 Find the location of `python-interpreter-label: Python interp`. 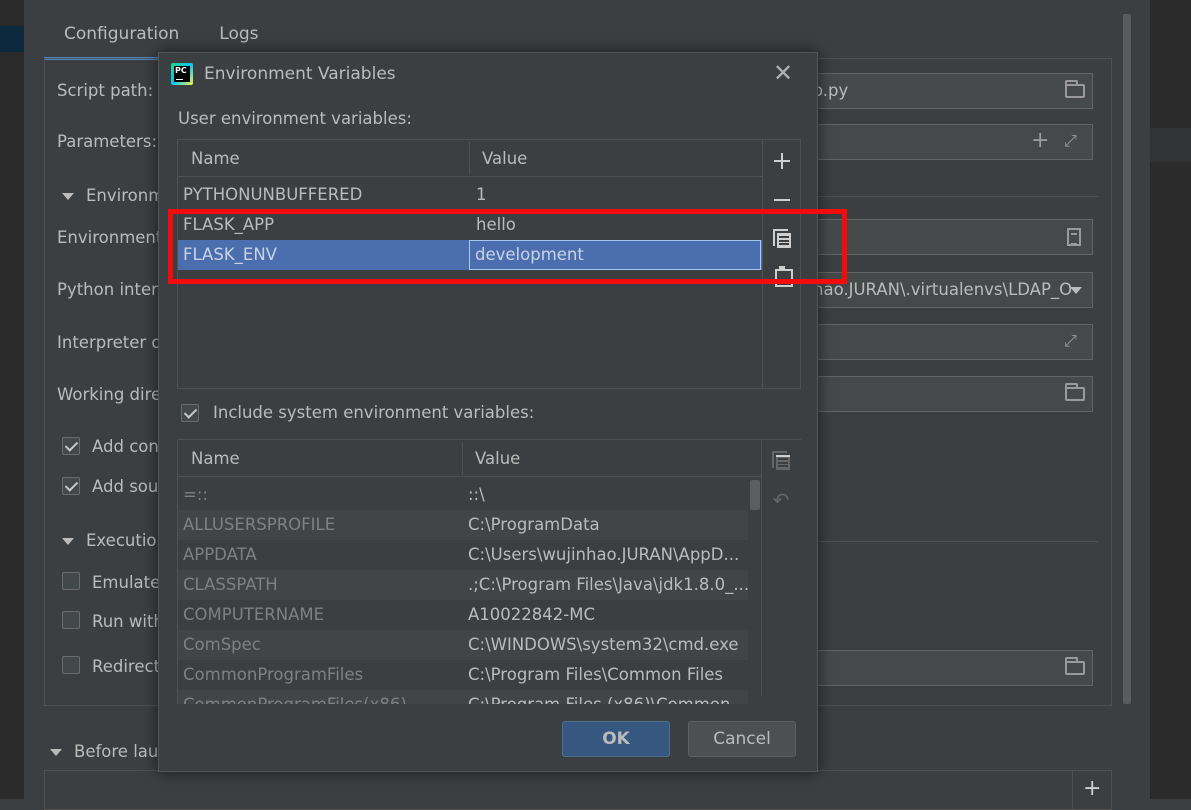

python-interpreter-label: Python interp is located at coordinates (113, 289).